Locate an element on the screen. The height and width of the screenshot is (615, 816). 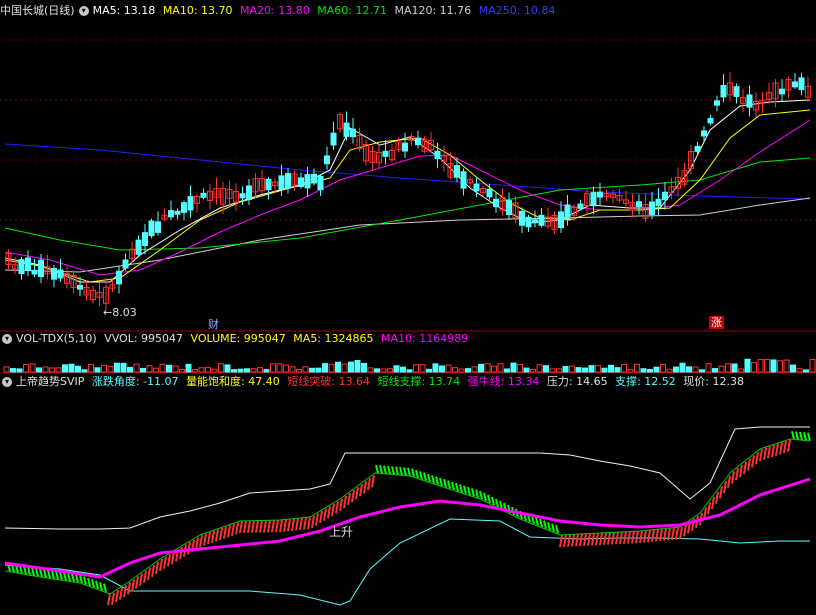
volume-bars is located at coordinates (408, 361).